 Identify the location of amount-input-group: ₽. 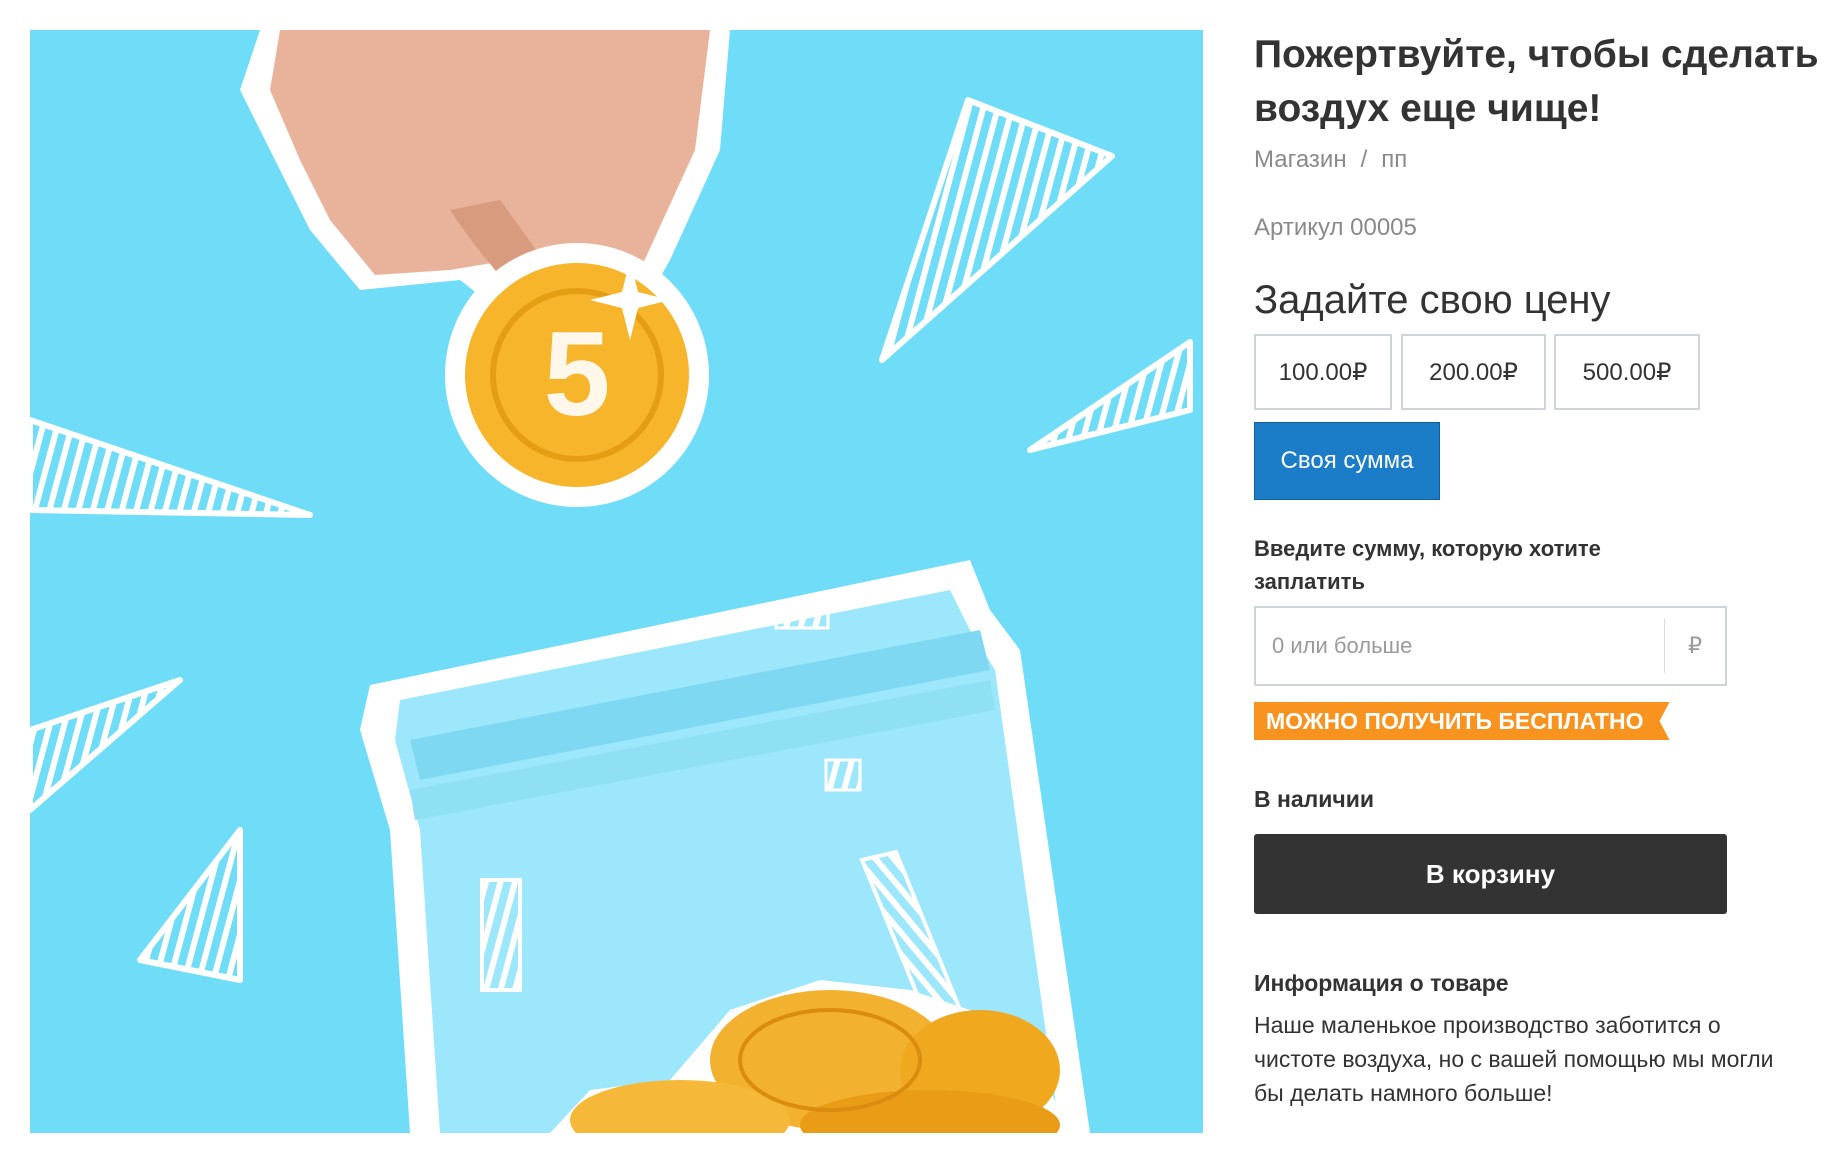
(1490, 646).